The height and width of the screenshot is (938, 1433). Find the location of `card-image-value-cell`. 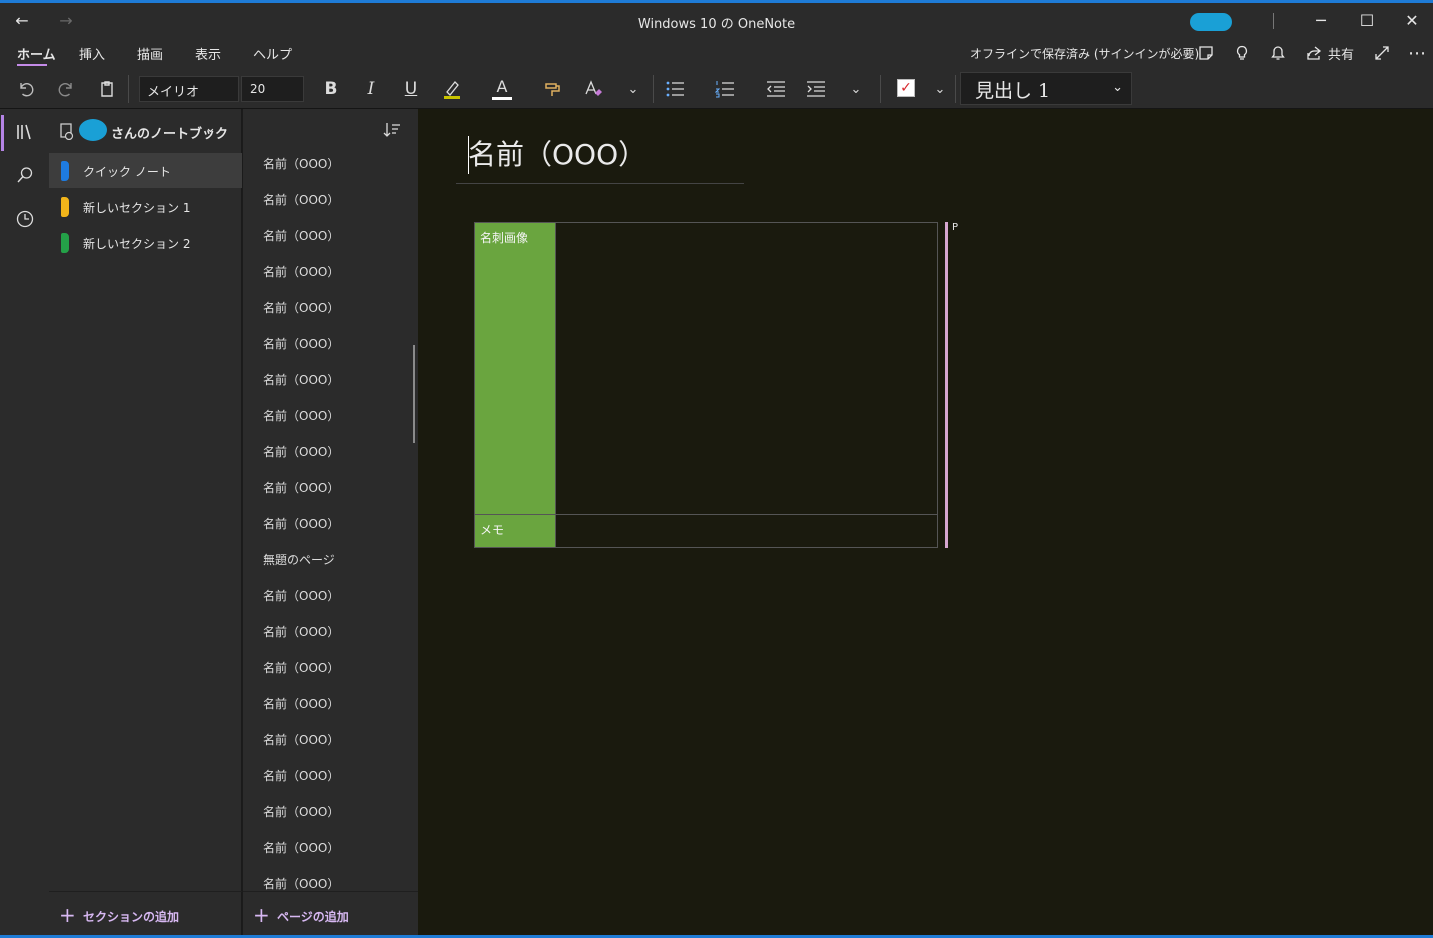

card-image-value-cell is located at coordinates (746, 368).